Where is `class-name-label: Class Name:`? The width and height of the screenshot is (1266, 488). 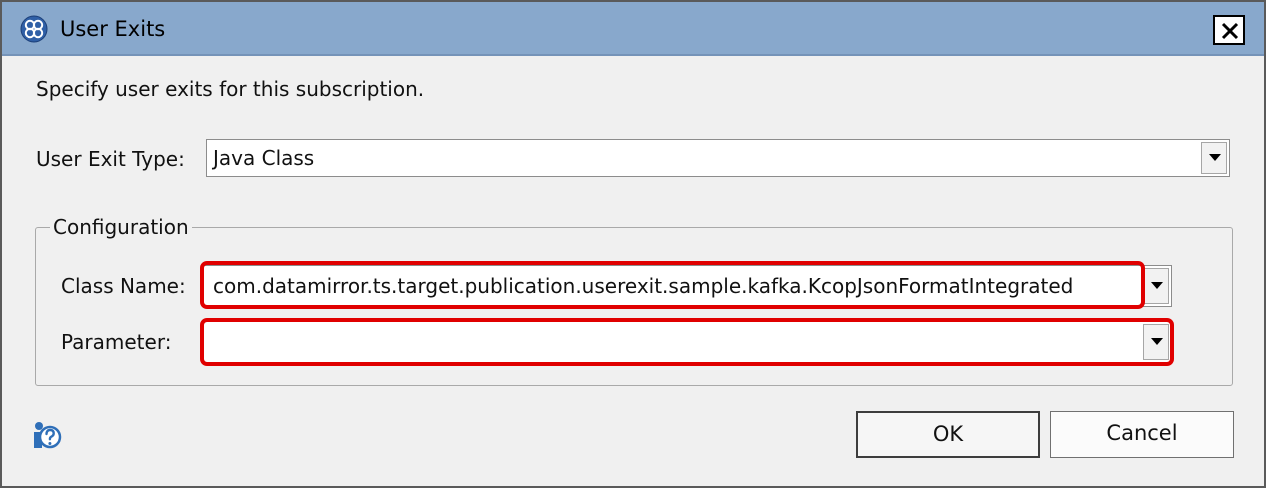 class-name-label: Class Name: is located at coordinates (123, 286).